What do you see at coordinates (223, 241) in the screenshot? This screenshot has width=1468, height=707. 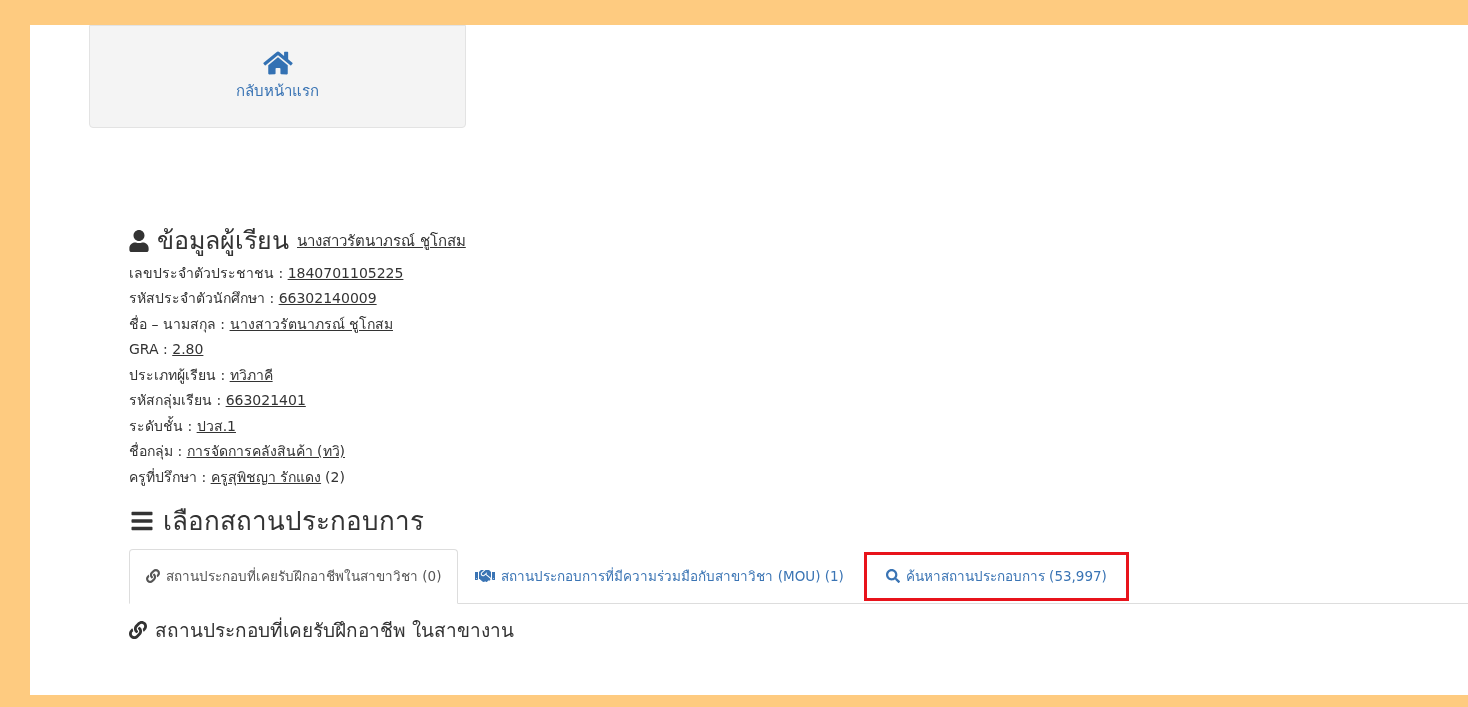 I see `section-title: ข้อมูลผู้เรียน` at bounding box center [223, 241].